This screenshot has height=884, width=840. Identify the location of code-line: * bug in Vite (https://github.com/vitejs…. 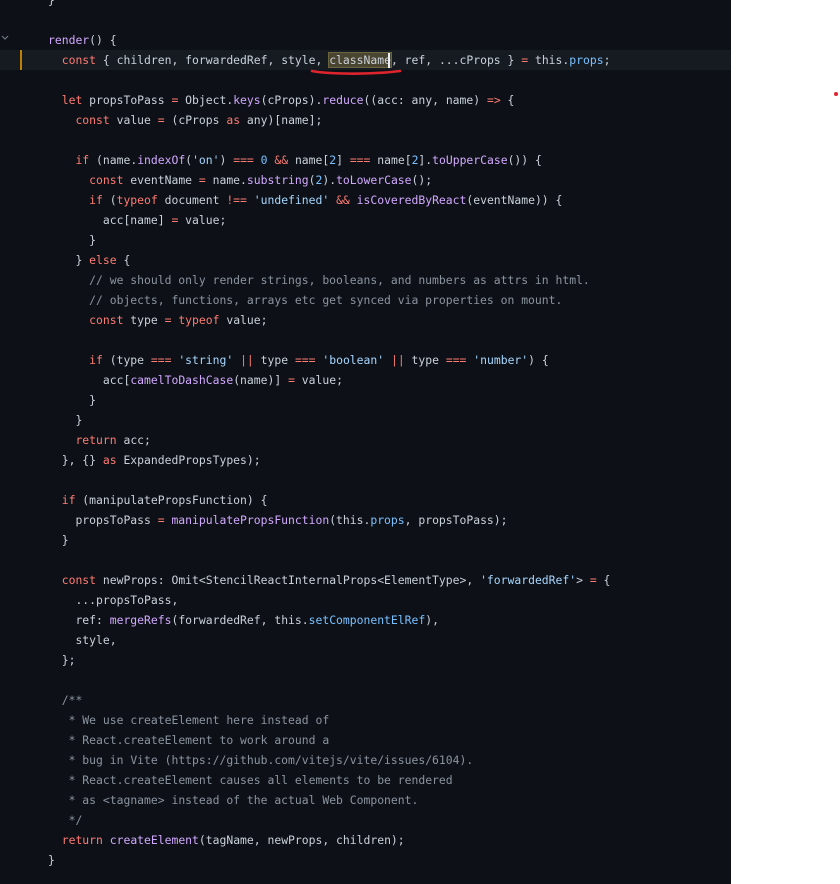
(365, 760).